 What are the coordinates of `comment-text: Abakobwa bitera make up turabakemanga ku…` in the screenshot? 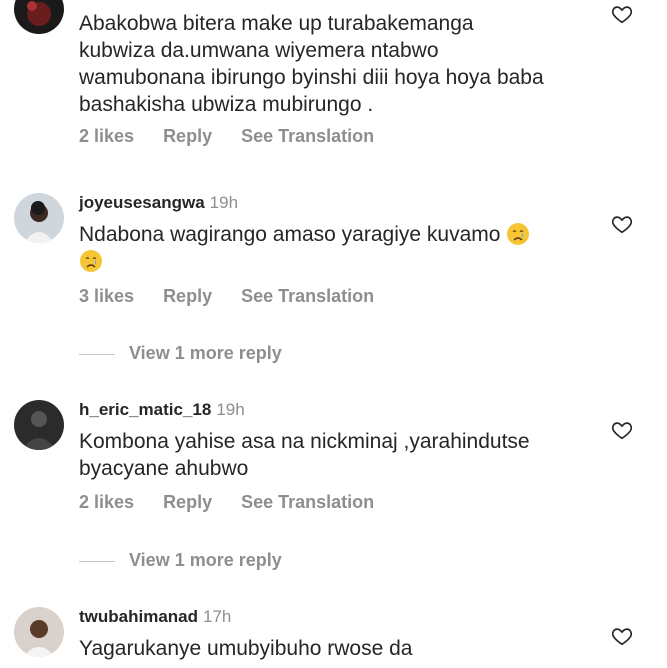 It's located at (311, 64).